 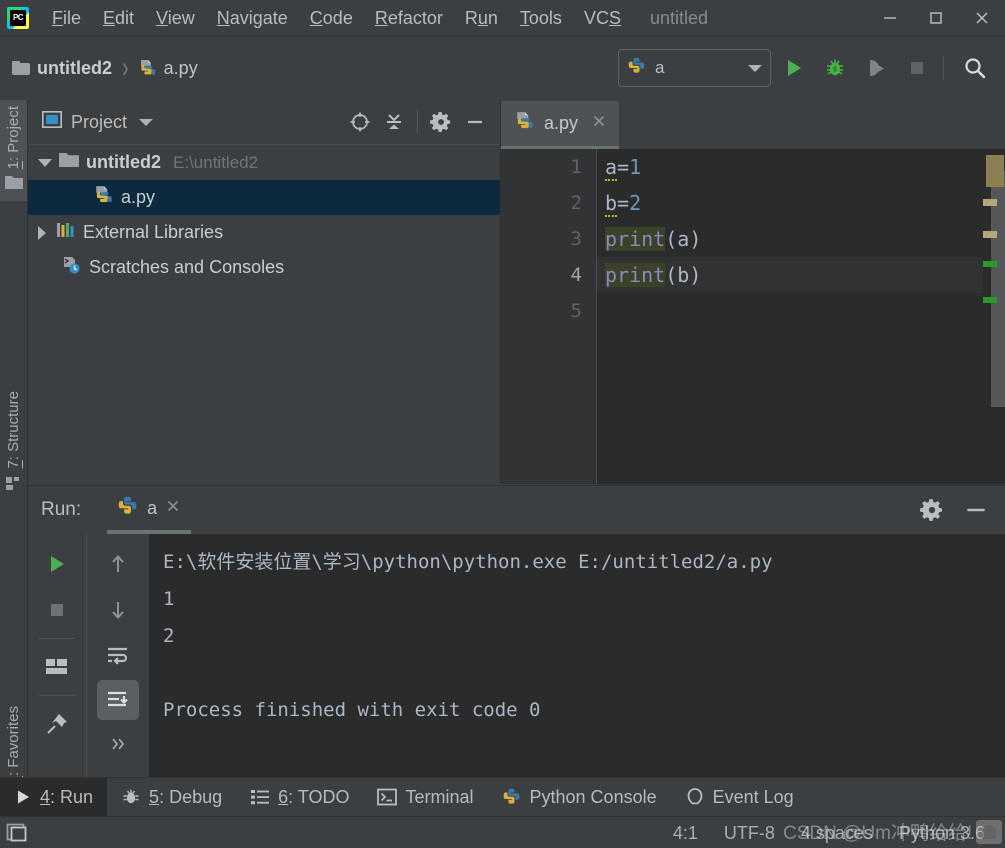 I want to click on todo-icon, so click(x=260, y=797).